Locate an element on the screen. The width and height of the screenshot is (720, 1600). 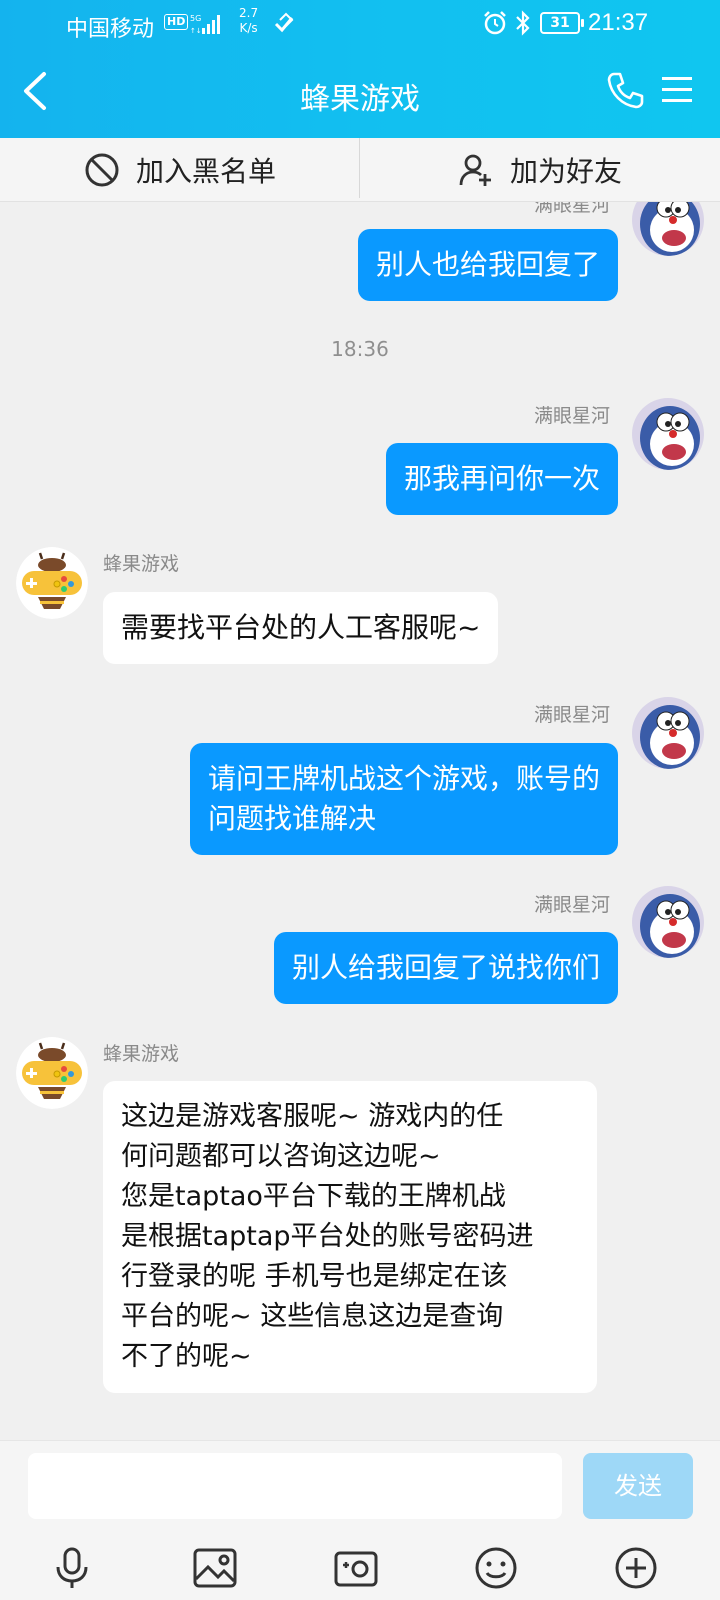
add-friend-button: 加为好友 is located at coordinates (540, 170).